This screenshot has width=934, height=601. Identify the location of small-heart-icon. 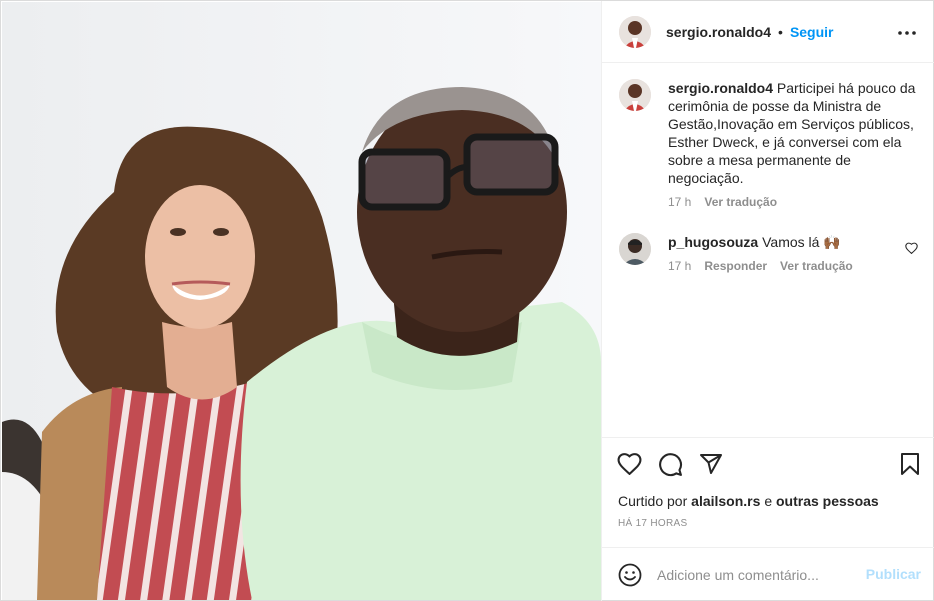
(912, 248).